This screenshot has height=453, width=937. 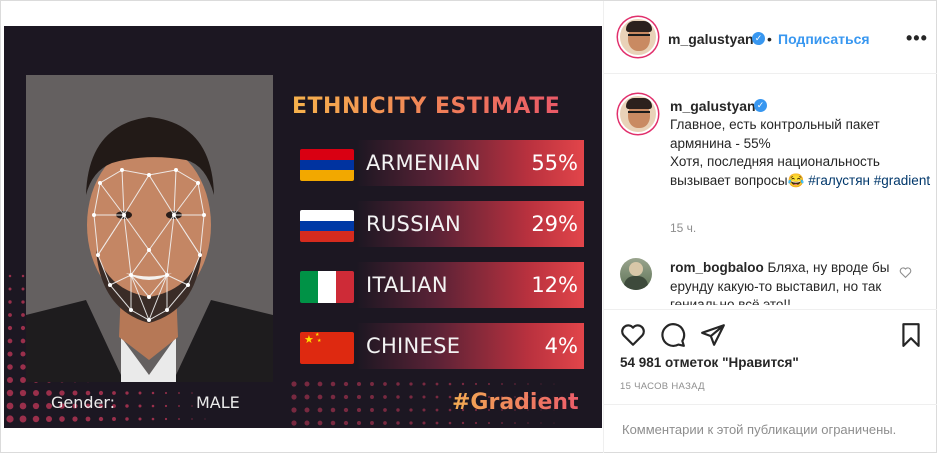 What do you see at coordinates (911, 335) in the screenshot?
I see `save-bookmark-icon` at bounding box center [911, 335].